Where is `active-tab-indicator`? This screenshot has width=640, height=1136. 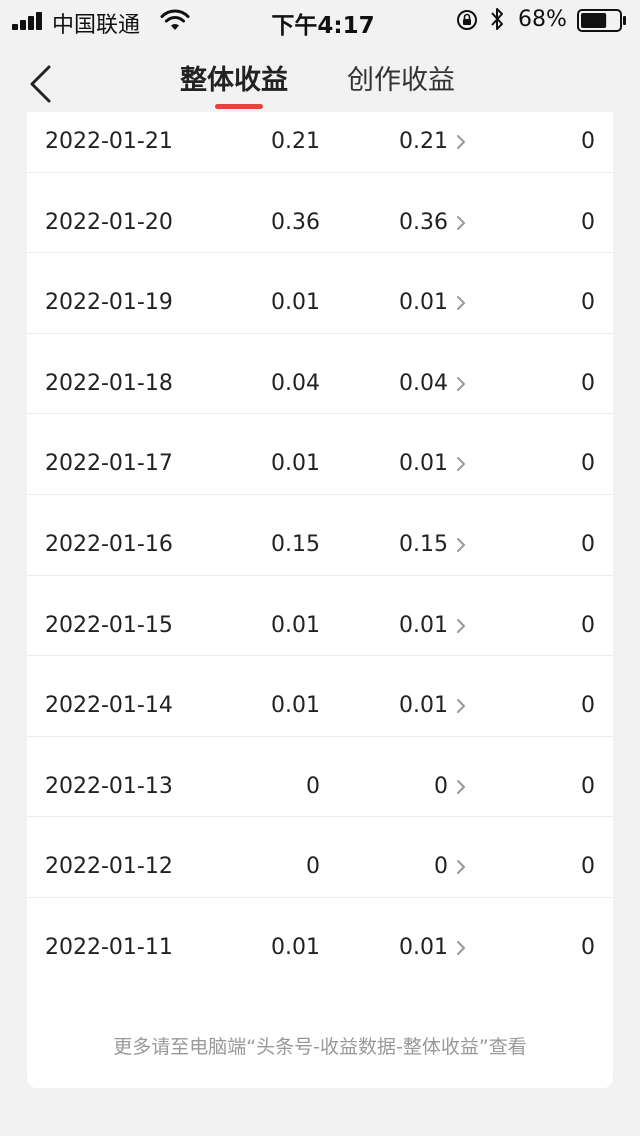
active-tab-indicator is located at coordinates (239, 106).